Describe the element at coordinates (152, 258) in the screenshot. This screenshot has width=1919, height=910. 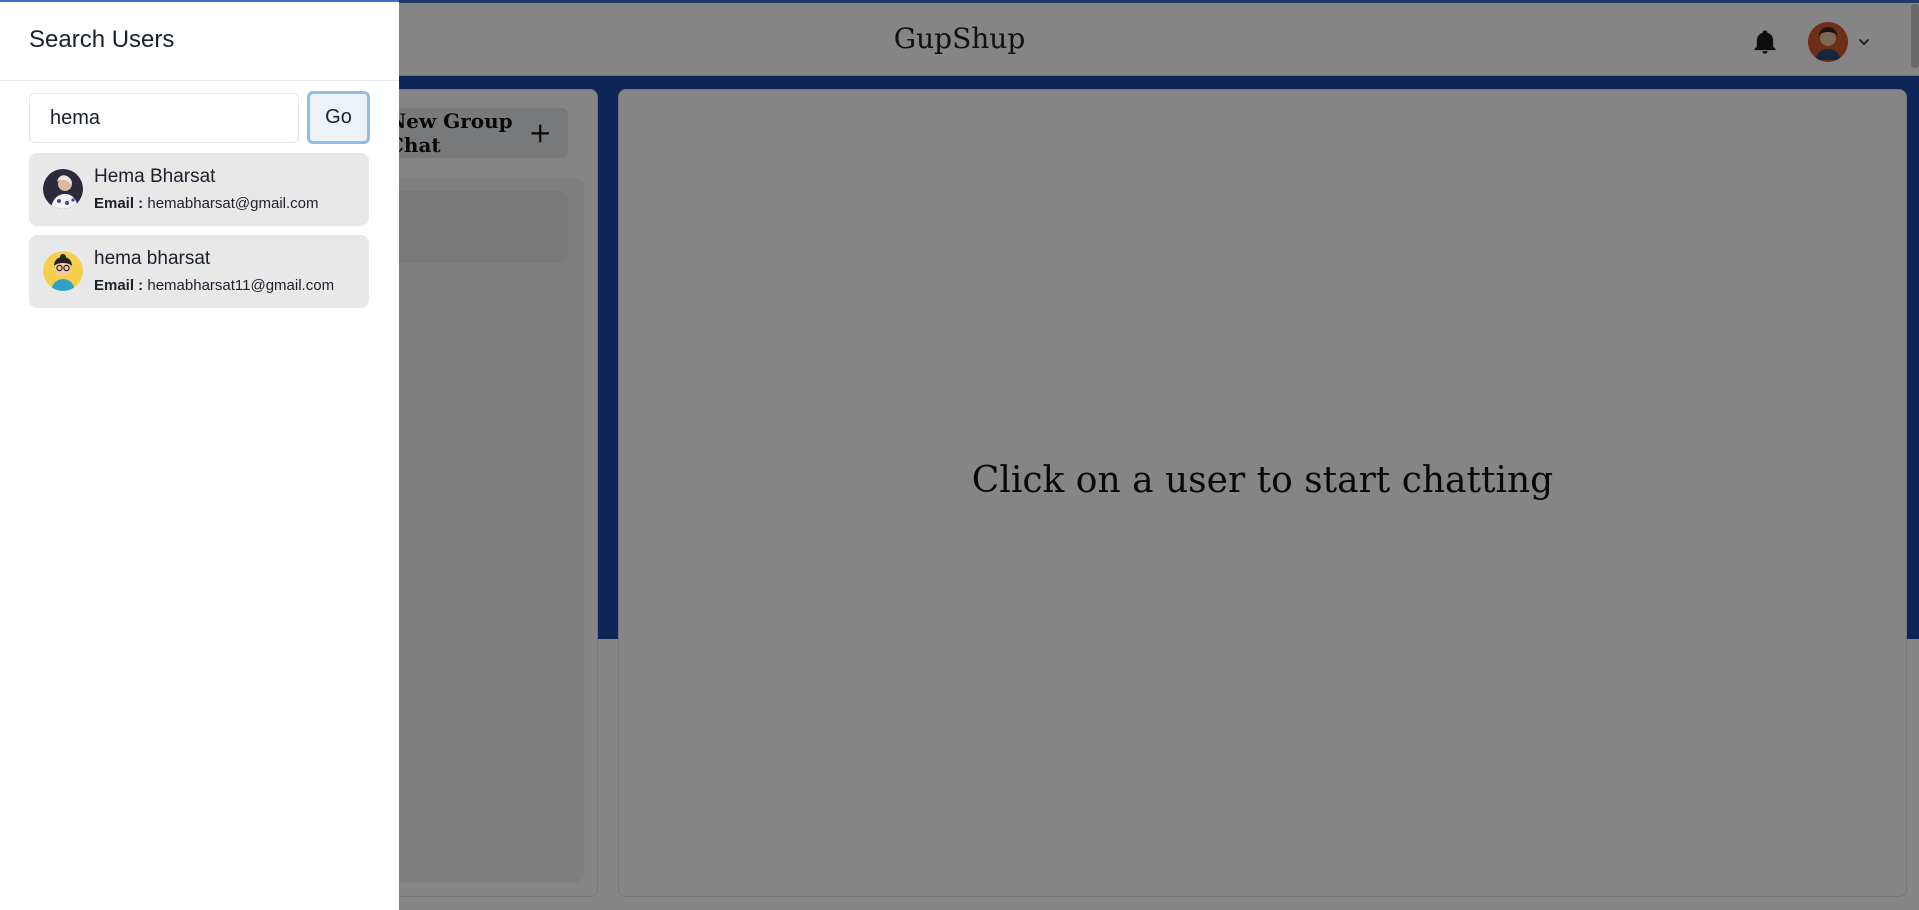
I see `result-name: hema bharsat` at that location.